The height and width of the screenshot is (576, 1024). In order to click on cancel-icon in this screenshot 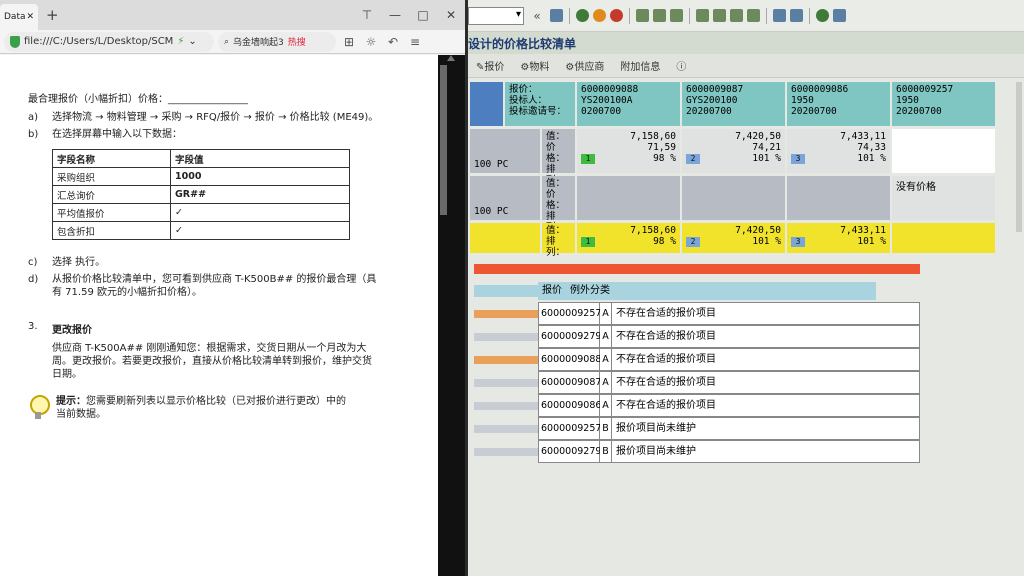, I will do `click(616, 15)`.